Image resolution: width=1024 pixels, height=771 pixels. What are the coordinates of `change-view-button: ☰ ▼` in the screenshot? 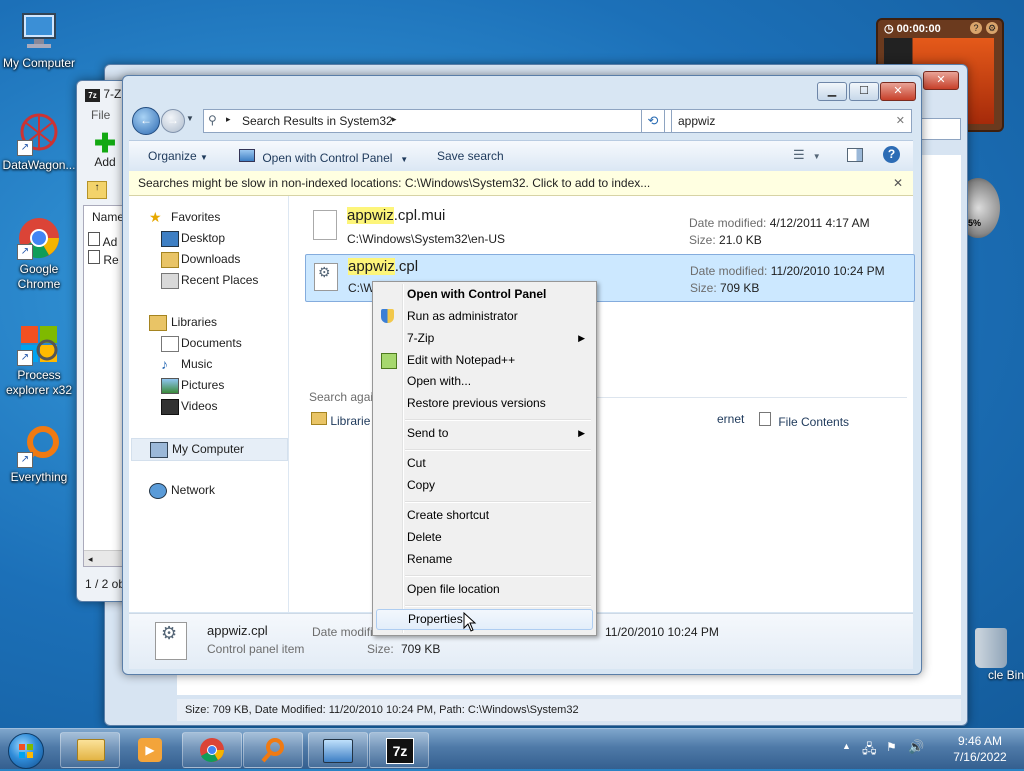 It's located at (807, 155).